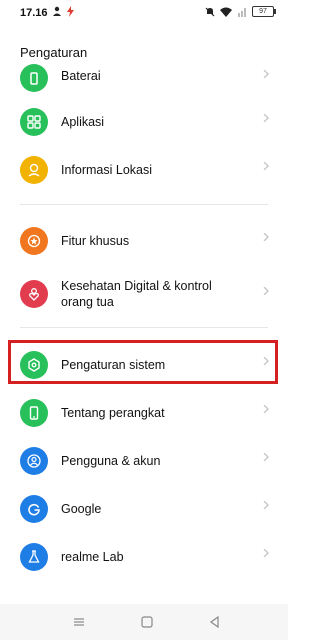  Describe the element at coordinates (113, 413) in the screenshot. I see `settings-item-label: Tentang perangkat` at that location.